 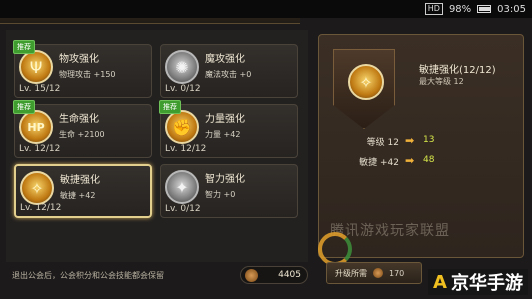 I want to click on guild-coin-icon, so click(x=251, y=275).